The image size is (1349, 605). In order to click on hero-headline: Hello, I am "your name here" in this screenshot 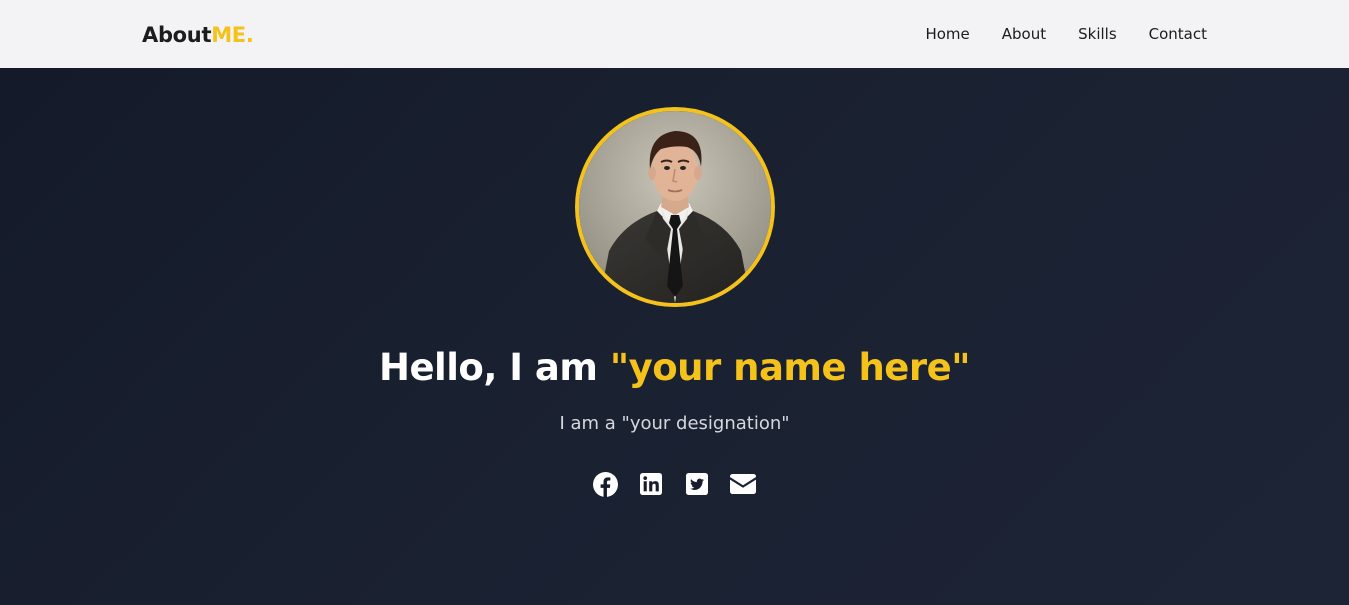, I will do `click(674, 368)`.